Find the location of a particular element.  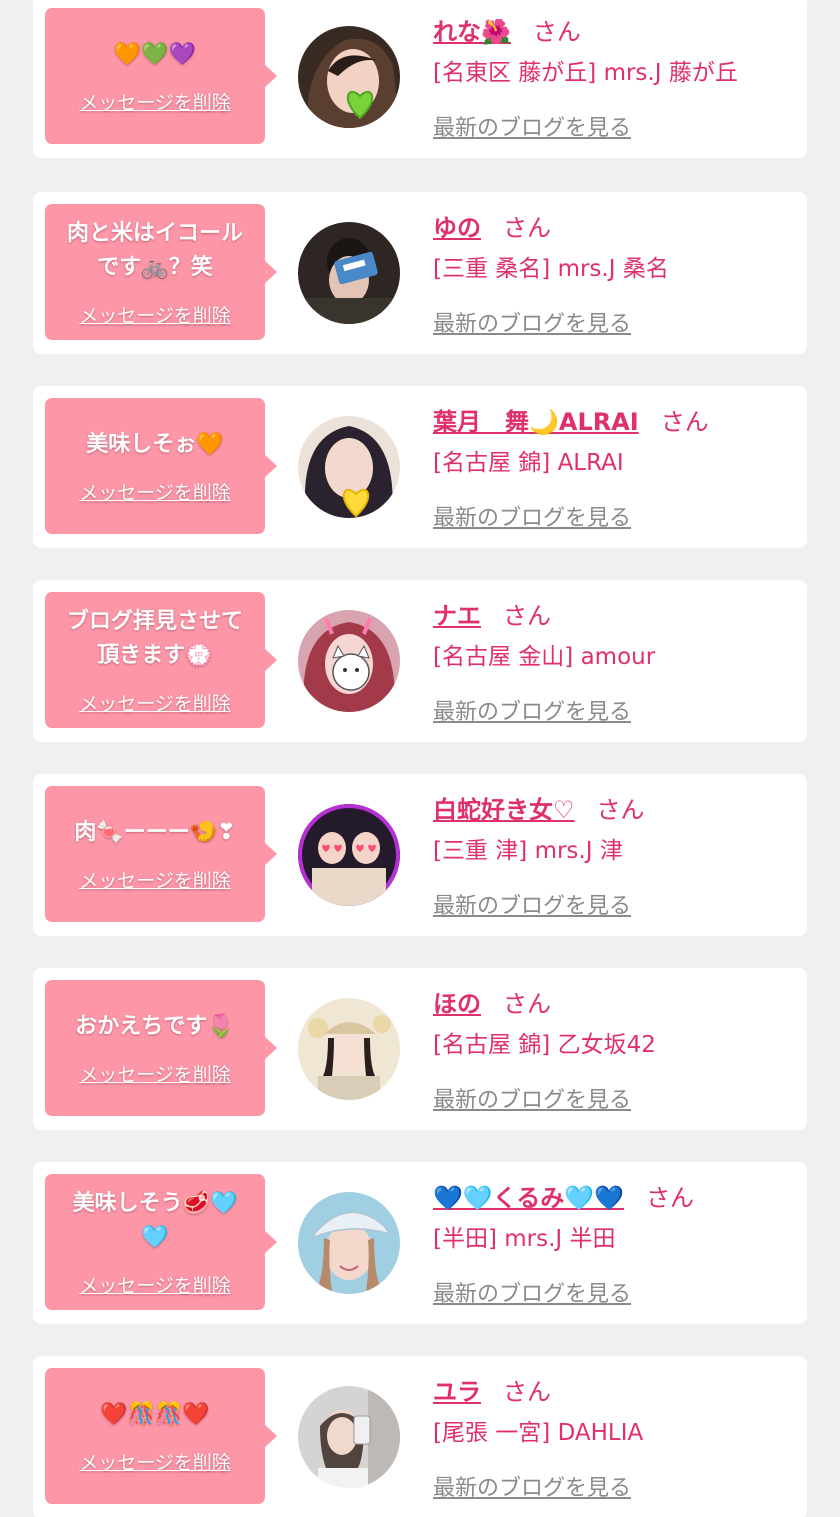

sender-name-link: ナエ is located at coordinates (457, 613).